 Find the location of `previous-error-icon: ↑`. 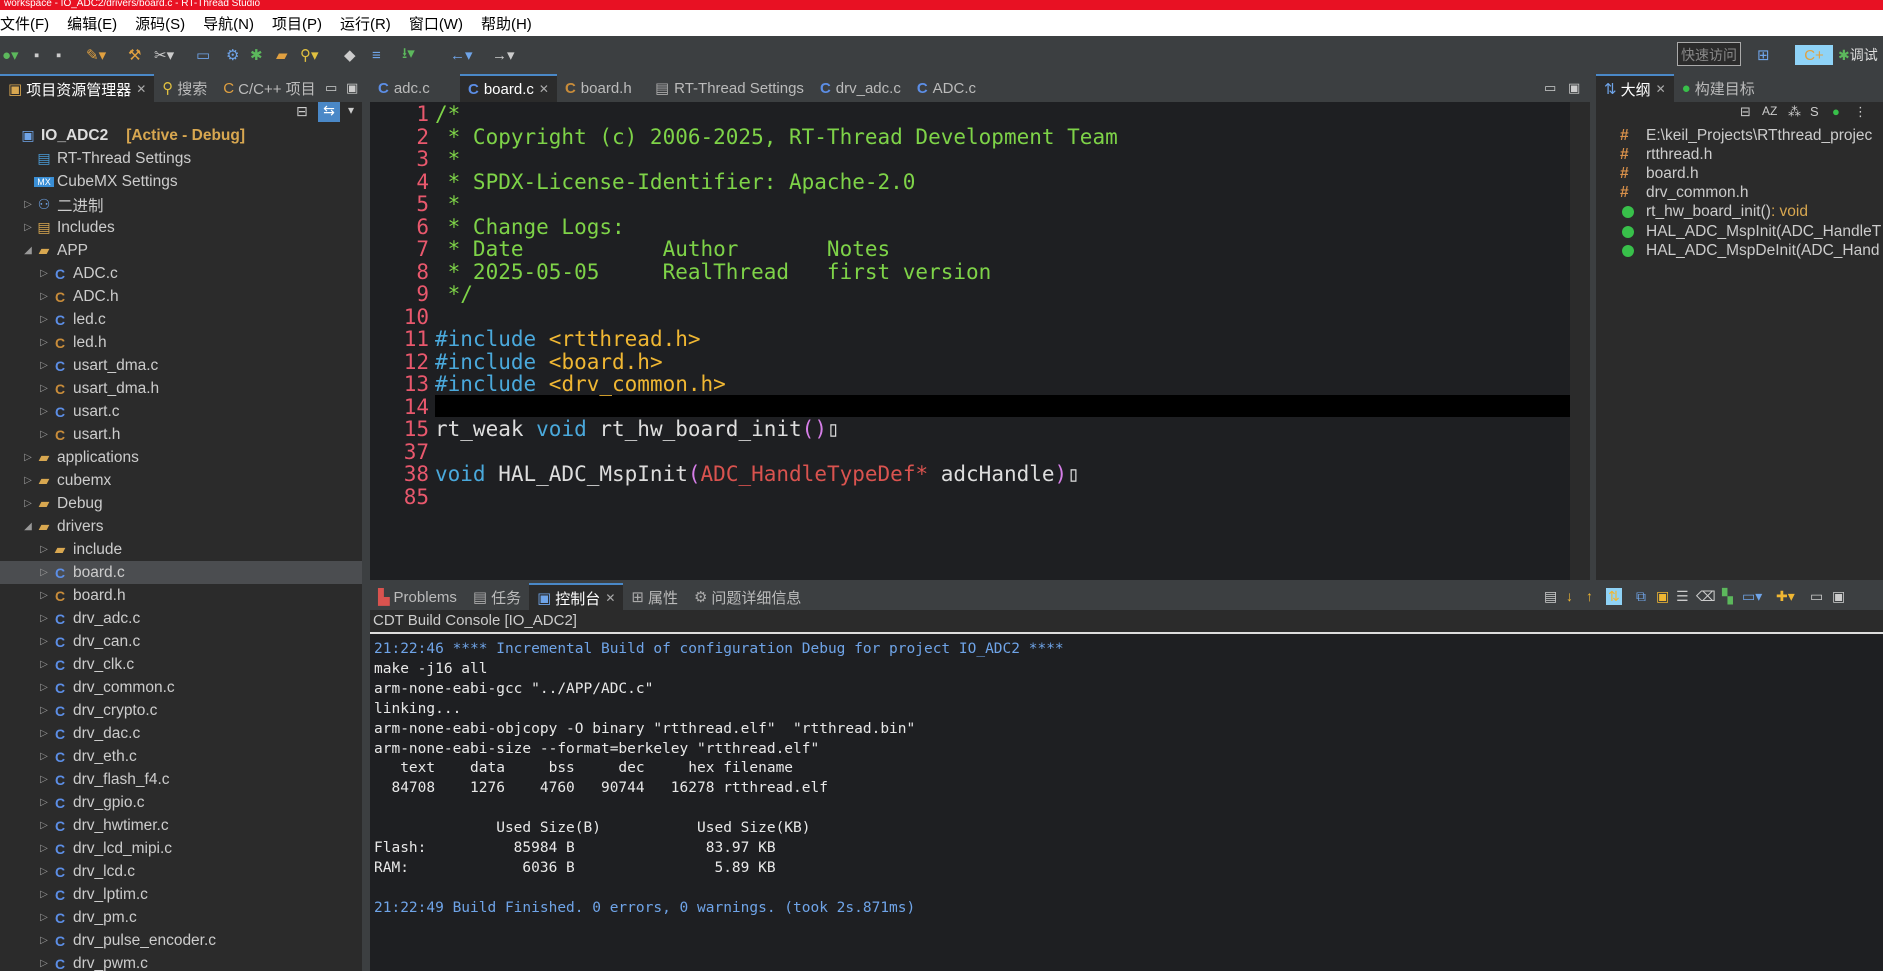

previous-error-icon: ↑ is located at coordinates (1589, 596).